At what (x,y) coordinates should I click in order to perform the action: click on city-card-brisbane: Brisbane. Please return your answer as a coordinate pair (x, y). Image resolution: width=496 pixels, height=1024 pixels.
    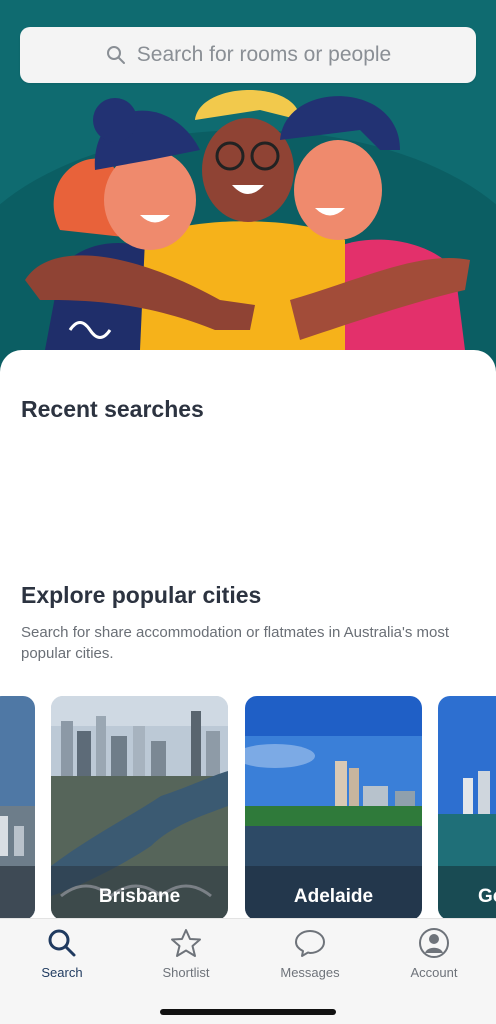
    Looking at the image, I should click on (139, 808).